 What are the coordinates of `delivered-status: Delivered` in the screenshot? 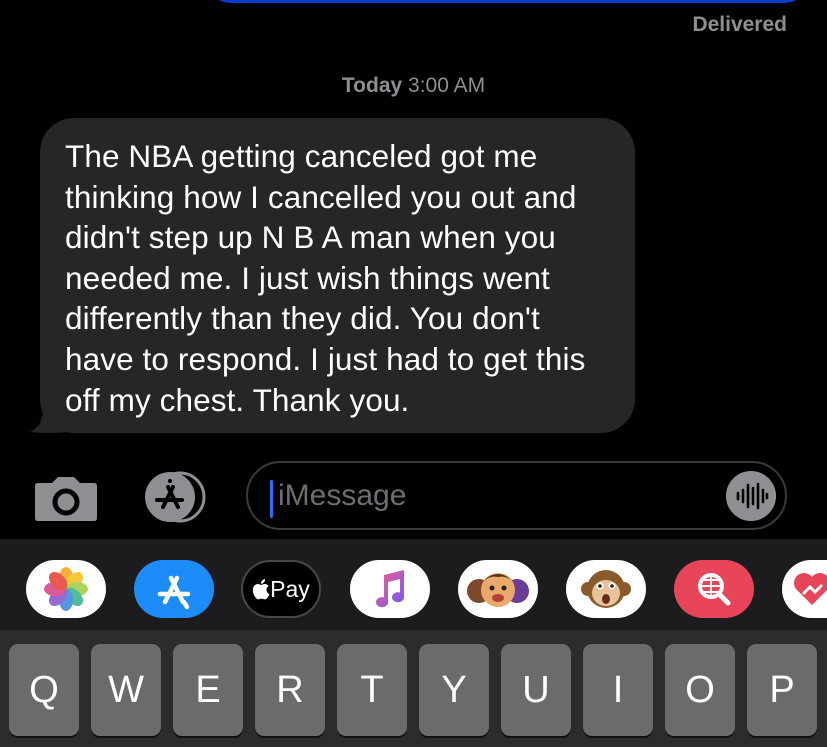 It's located at (739, 24).